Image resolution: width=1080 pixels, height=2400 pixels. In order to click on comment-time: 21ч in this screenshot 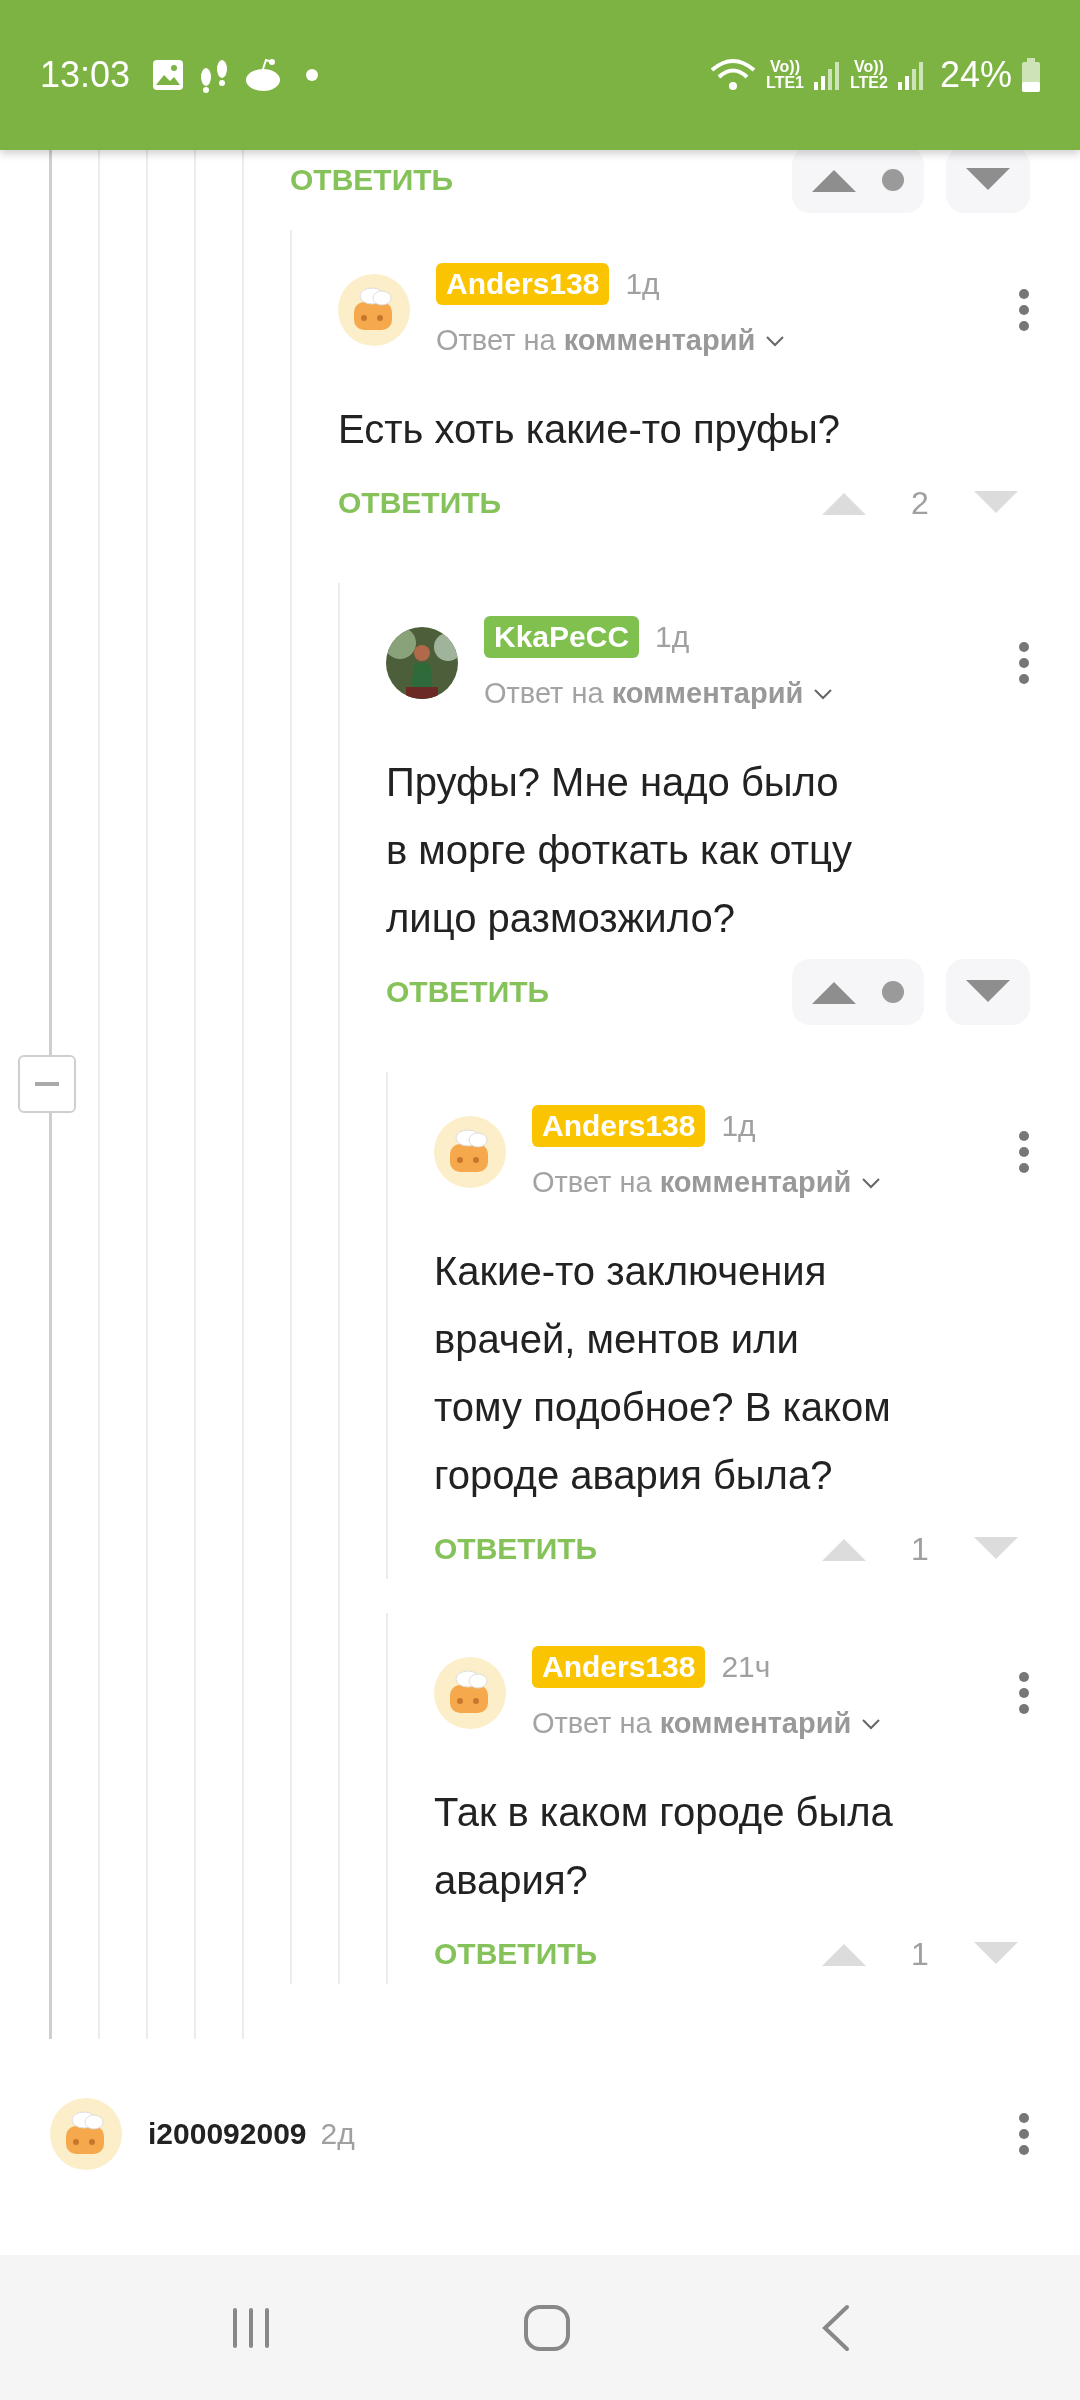, I will do `click(746, 1667)`.